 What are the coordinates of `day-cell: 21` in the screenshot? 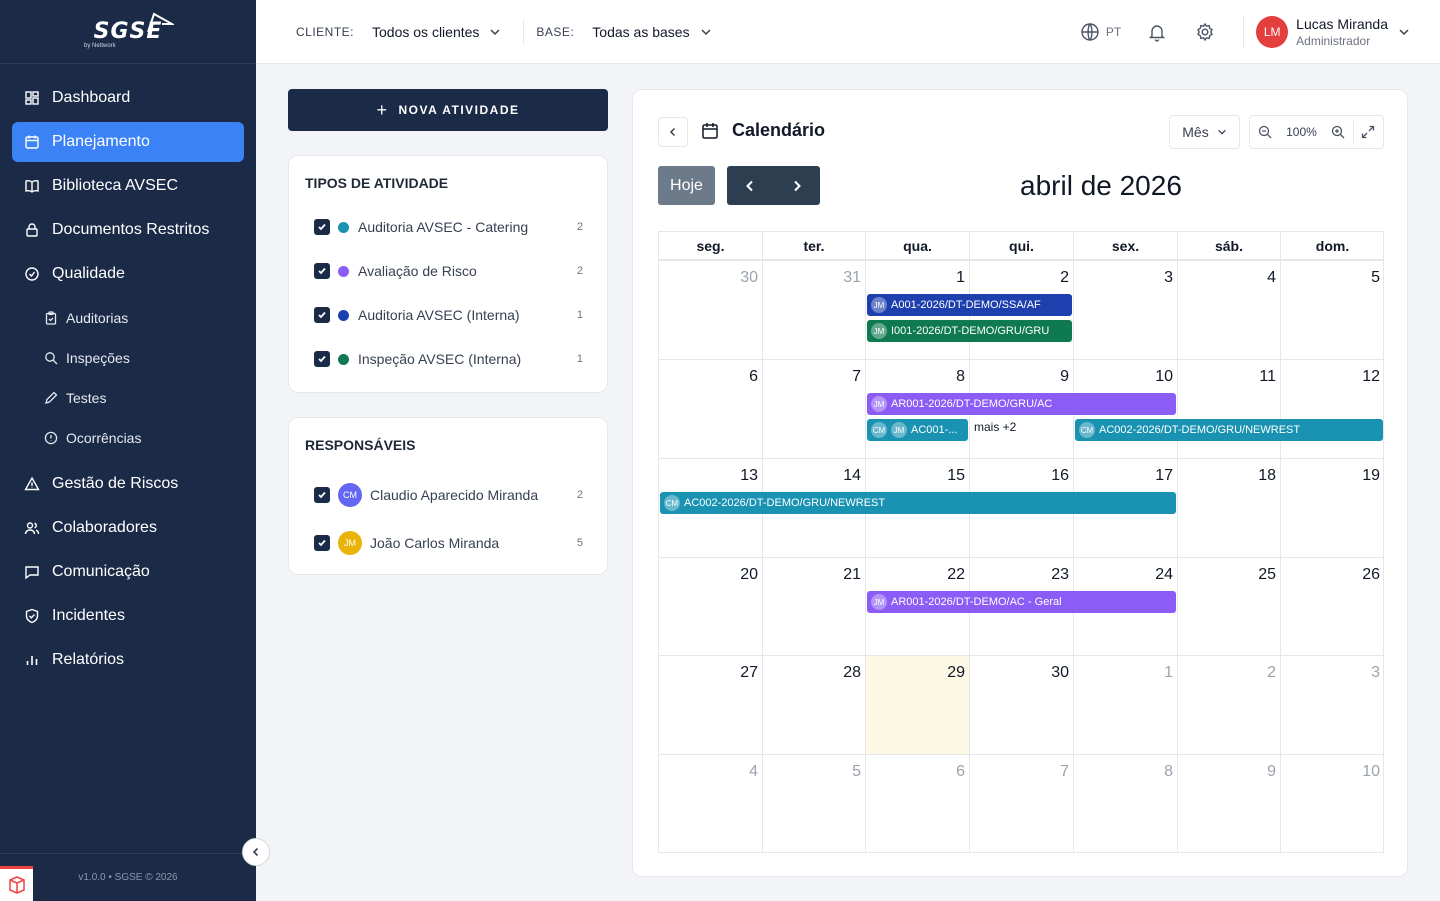 It's located at (813, 606).